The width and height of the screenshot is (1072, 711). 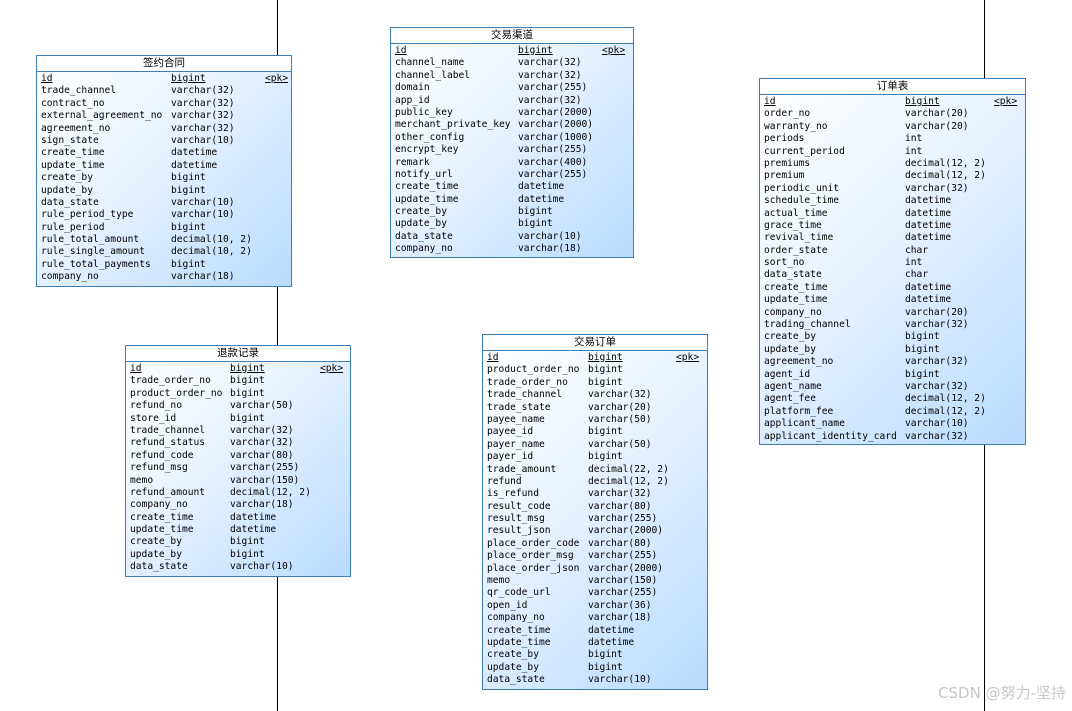 What do you see at coordinates (519, 593) in the screenshot?
I see `column-name: qr_code_url` at bounding box center [519, 593].